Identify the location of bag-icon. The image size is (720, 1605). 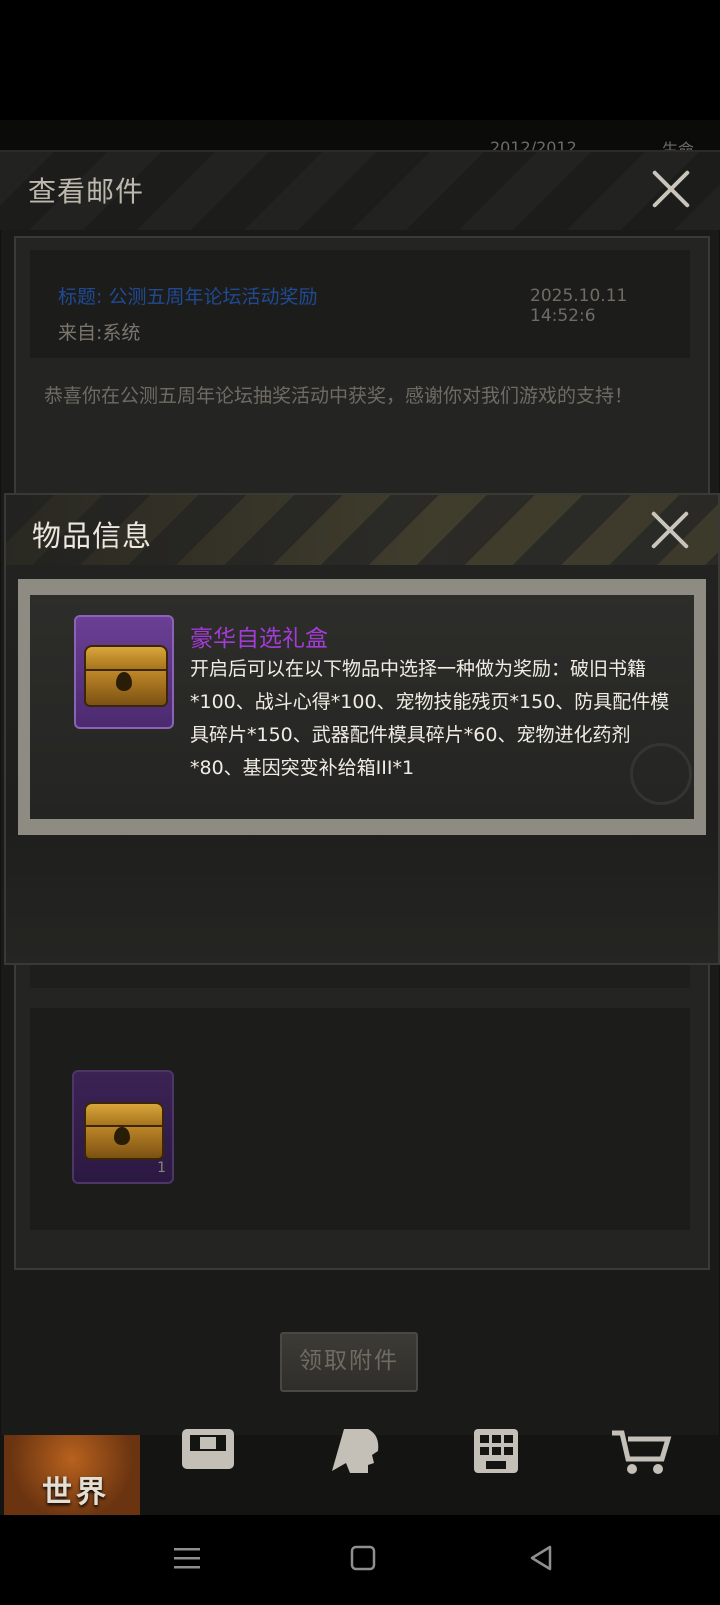
(208, 1453).